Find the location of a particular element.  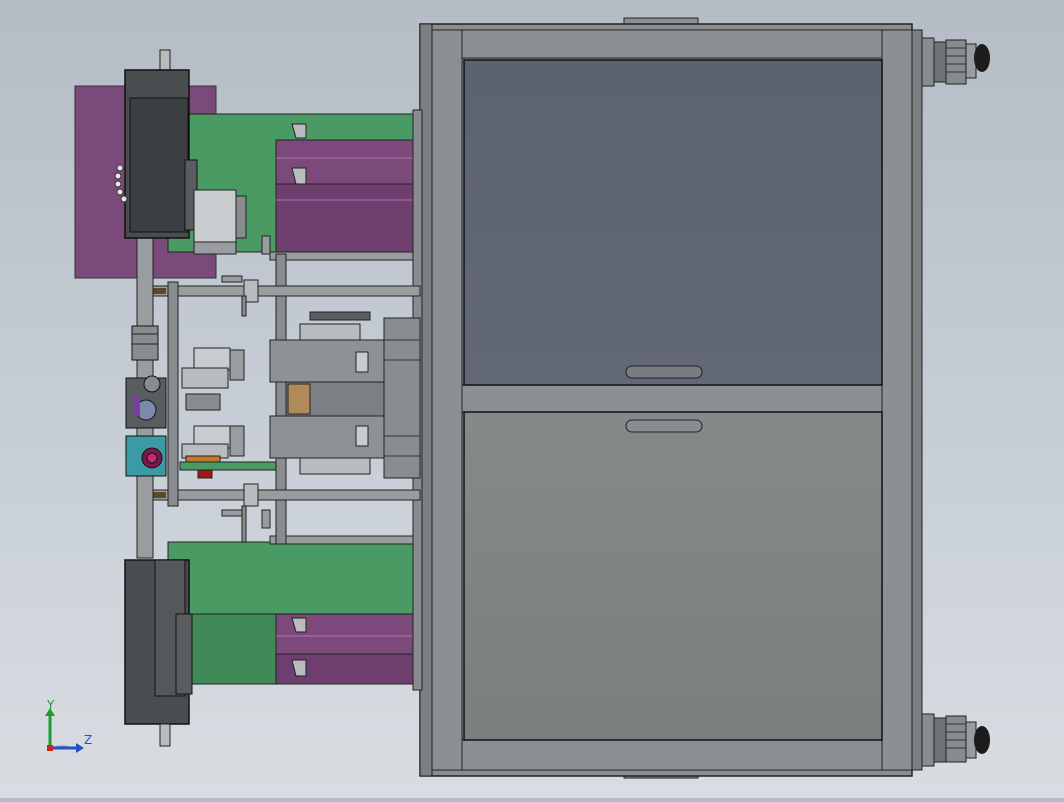

upper-servo-motor is located at coordinates (156, 144).